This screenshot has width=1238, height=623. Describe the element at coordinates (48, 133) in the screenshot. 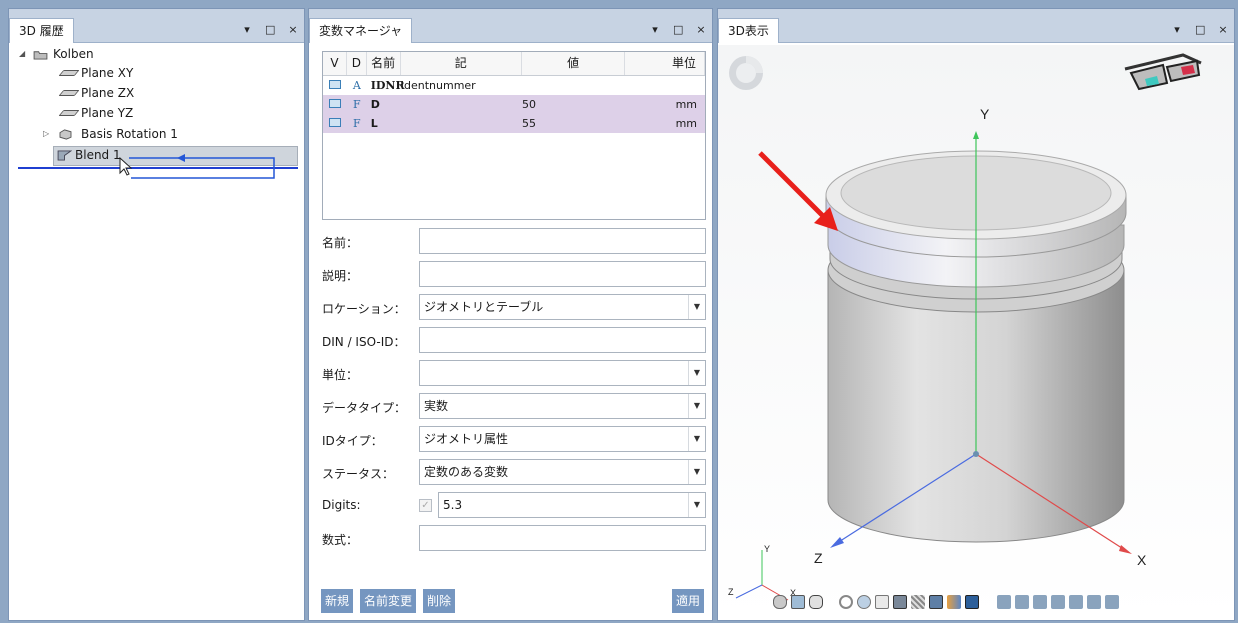

I see `expand-arrow-icon: ▷` at that location.